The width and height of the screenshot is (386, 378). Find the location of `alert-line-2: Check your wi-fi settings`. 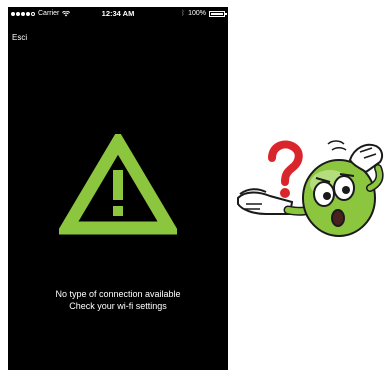

alert-line-2: Check your wi-fi settings is located at coordinates (118, 306).